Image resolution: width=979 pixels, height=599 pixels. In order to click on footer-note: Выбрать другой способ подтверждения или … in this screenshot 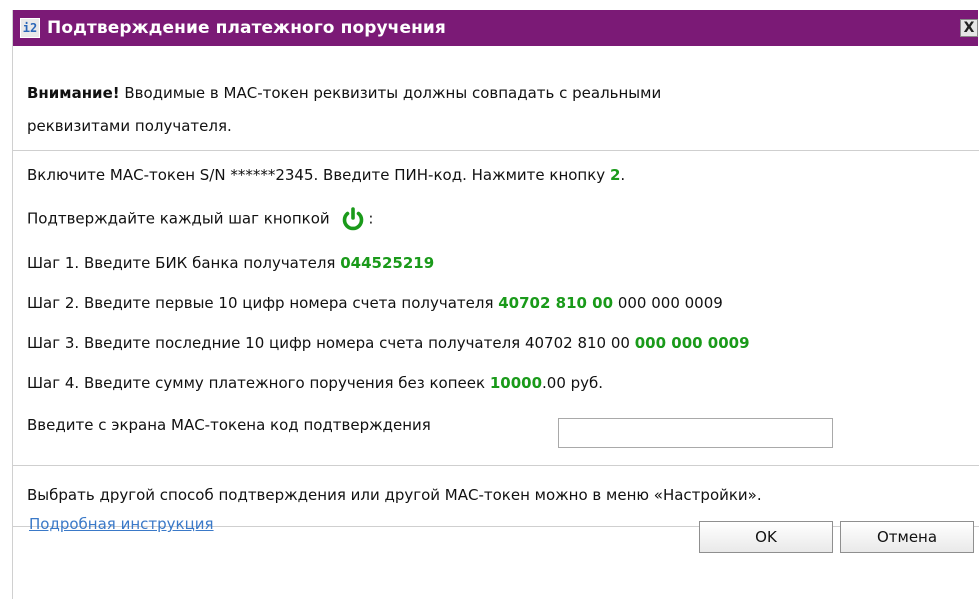, I will do `click(394, 495)`.